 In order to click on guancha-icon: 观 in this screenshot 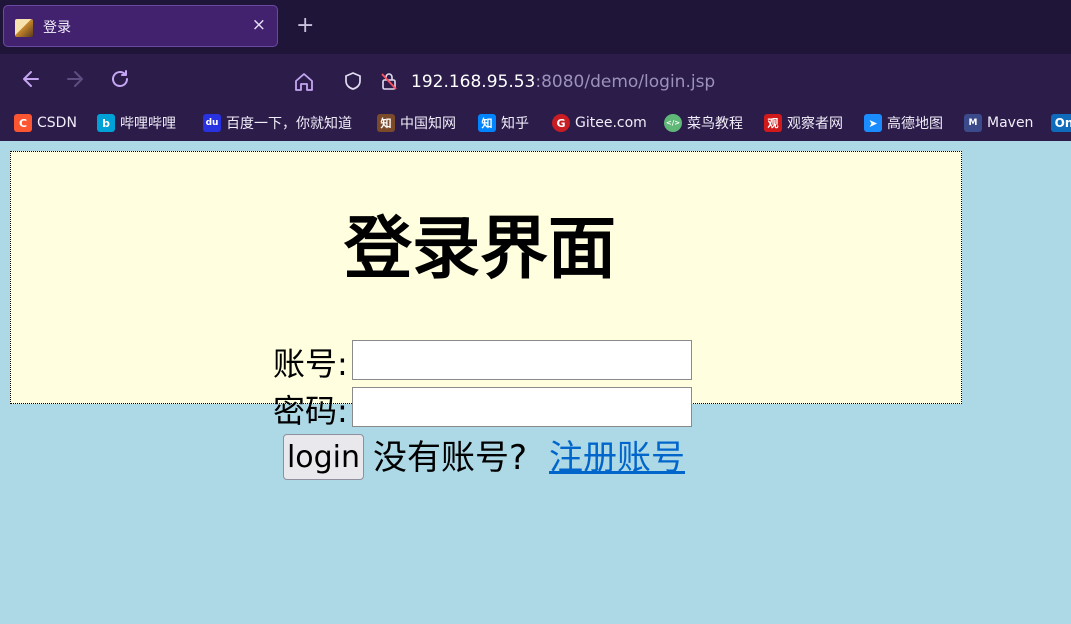, I will do `click(773, 123)`.